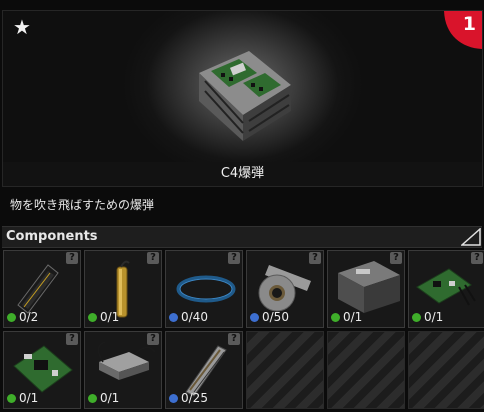  I want to click on level-badge, so click(463, 30).